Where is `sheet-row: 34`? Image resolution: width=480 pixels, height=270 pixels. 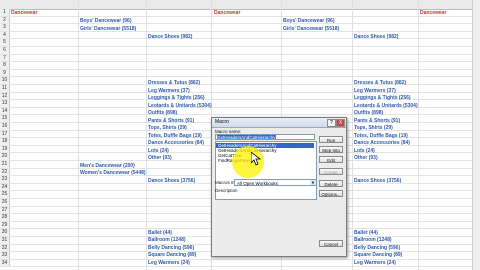
sheet-row: 34 is located at coordinates (240, 263).